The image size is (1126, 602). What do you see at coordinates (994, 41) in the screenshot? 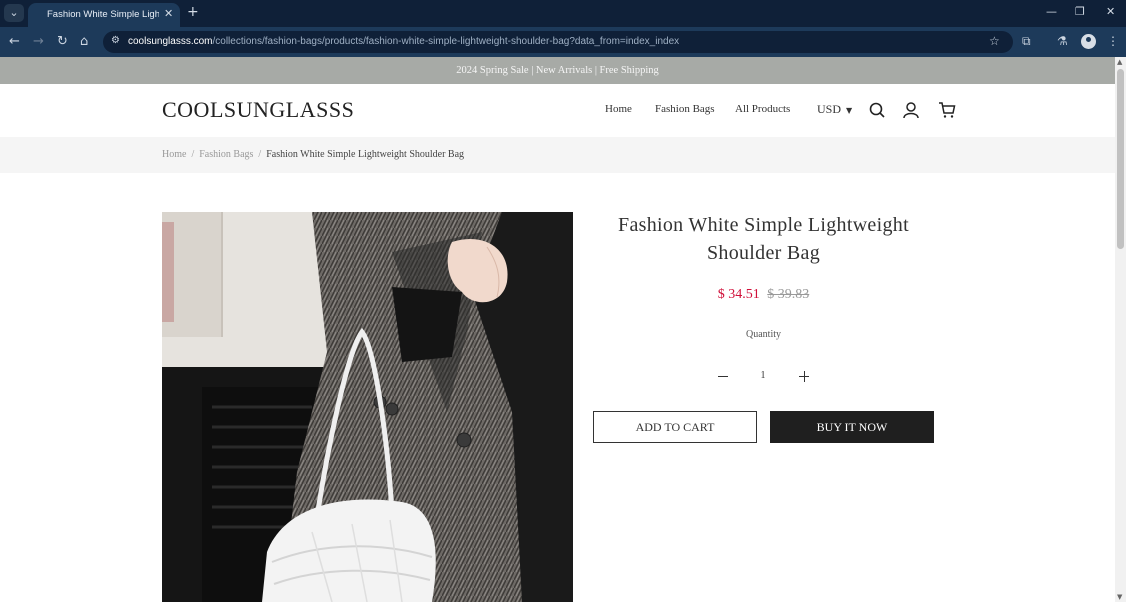
I see `bookmark-star-icon: ☆` at bounding box center [994, 41].